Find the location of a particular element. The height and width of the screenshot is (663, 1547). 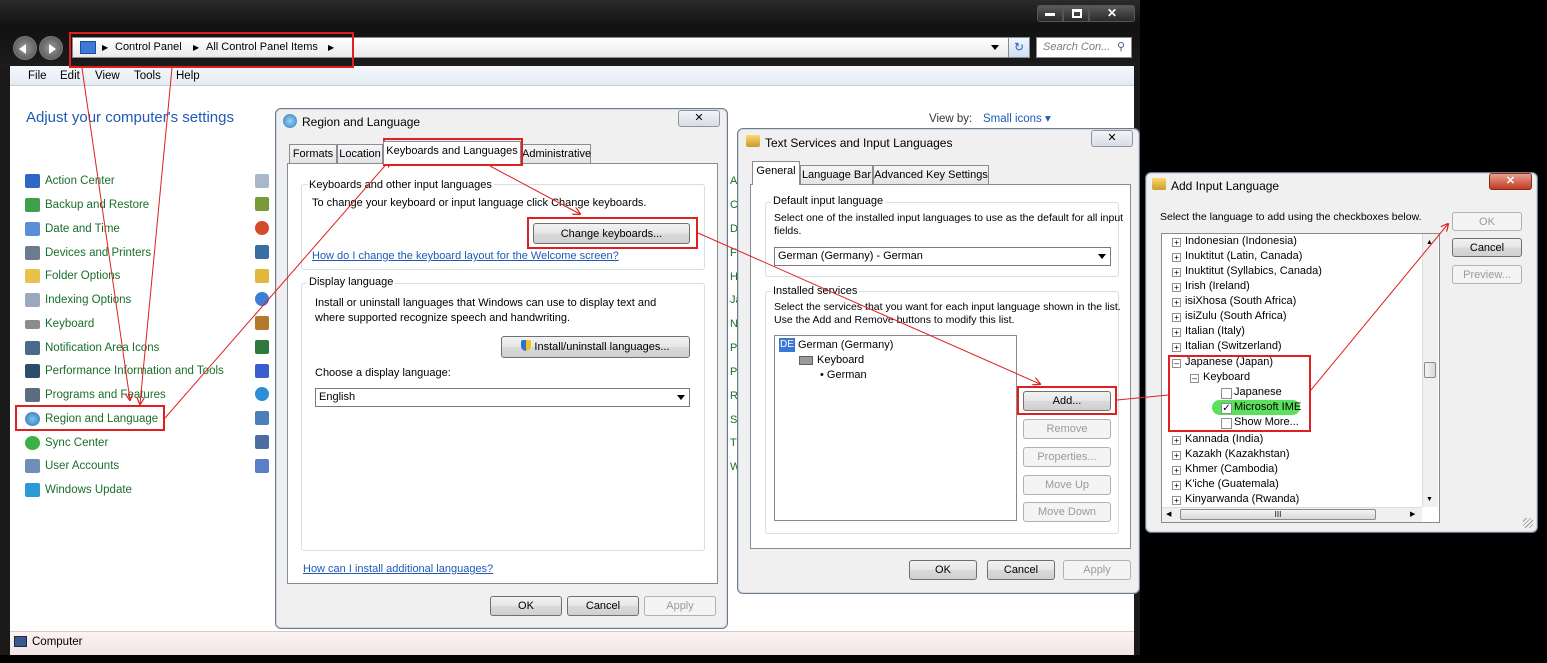

lang-item: Inuktitut (Latin, Canada) is located at coordinates (1243, 256).